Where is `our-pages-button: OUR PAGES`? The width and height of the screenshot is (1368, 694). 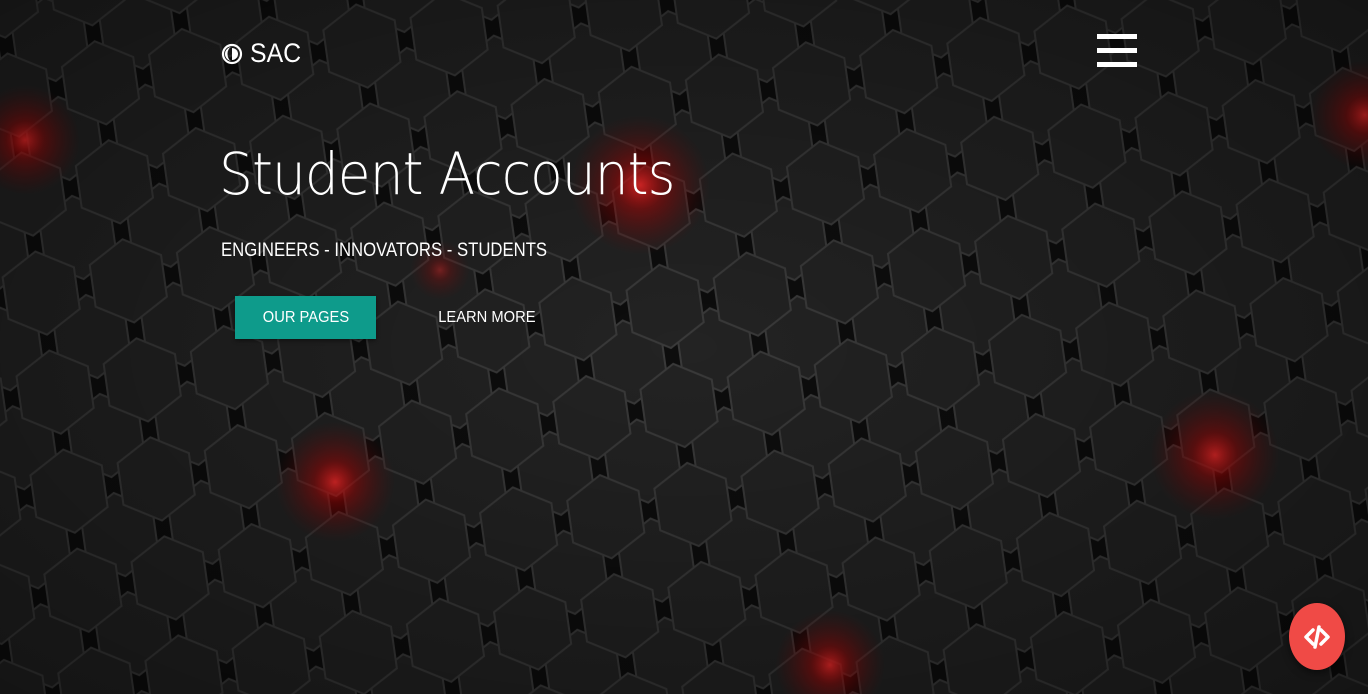
our-pages-button: OUR PAGES is located at coordinates (305, 317).